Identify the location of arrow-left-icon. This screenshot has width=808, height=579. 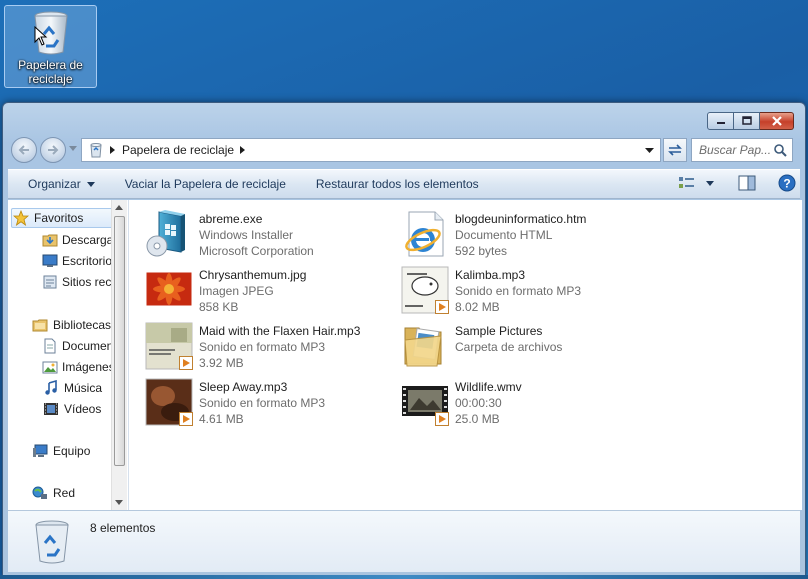
(23, 150).